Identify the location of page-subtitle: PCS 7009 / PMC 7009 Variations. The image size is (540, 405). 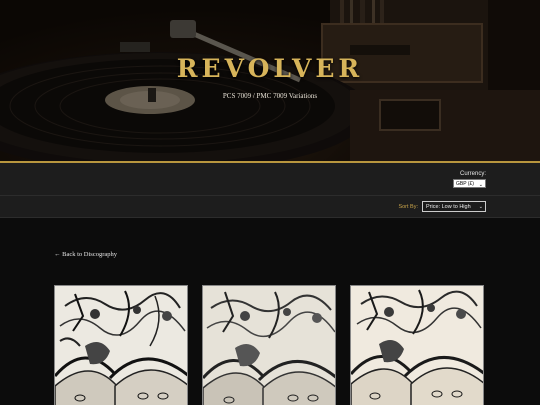
(270, 96).